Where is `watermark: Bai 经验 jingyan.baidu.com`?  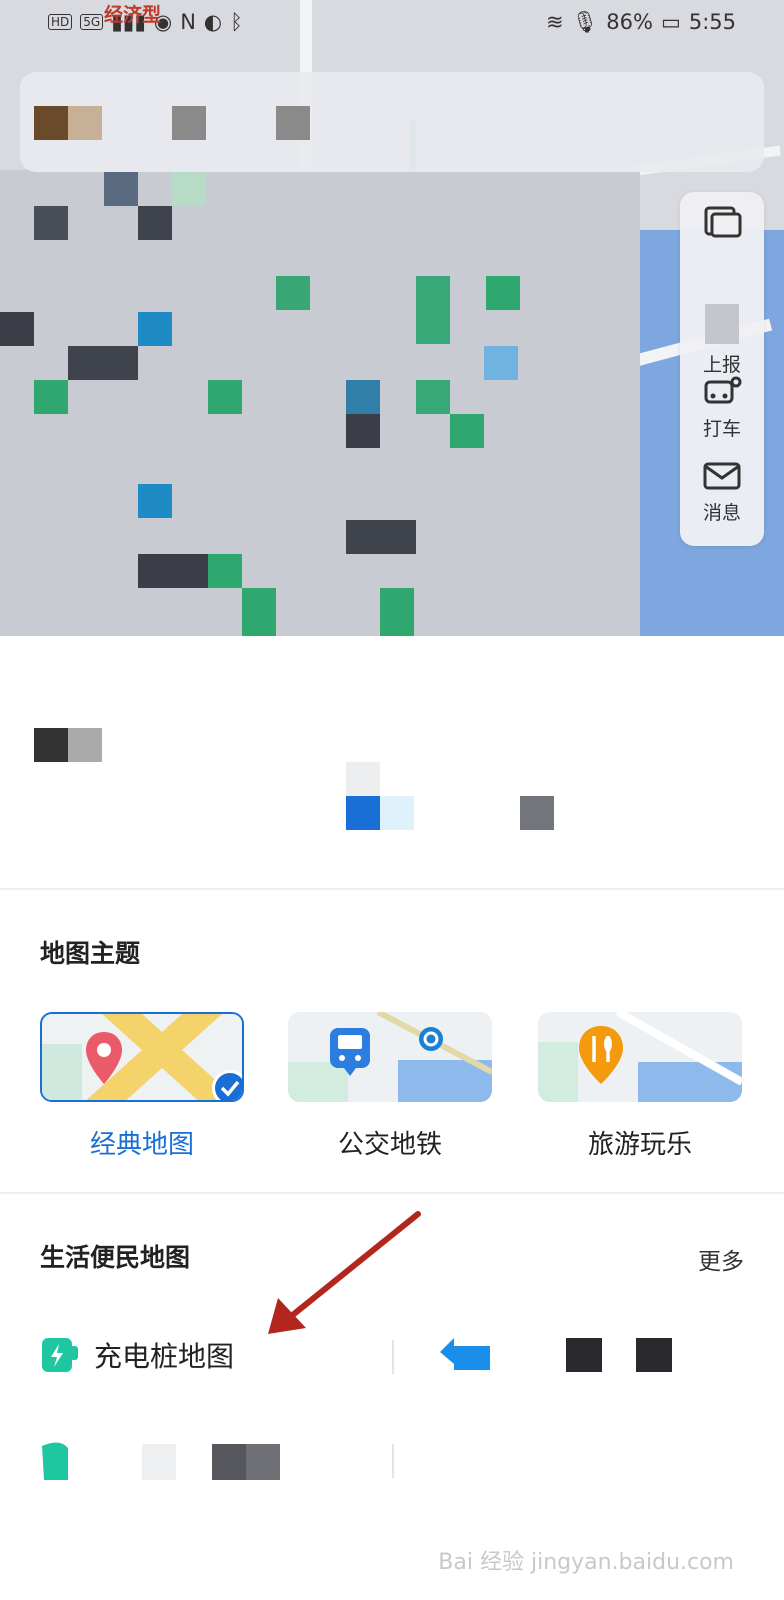 watermark: Bai 经验 jingyan.baidu.com is located at coordinates (586, 1562).